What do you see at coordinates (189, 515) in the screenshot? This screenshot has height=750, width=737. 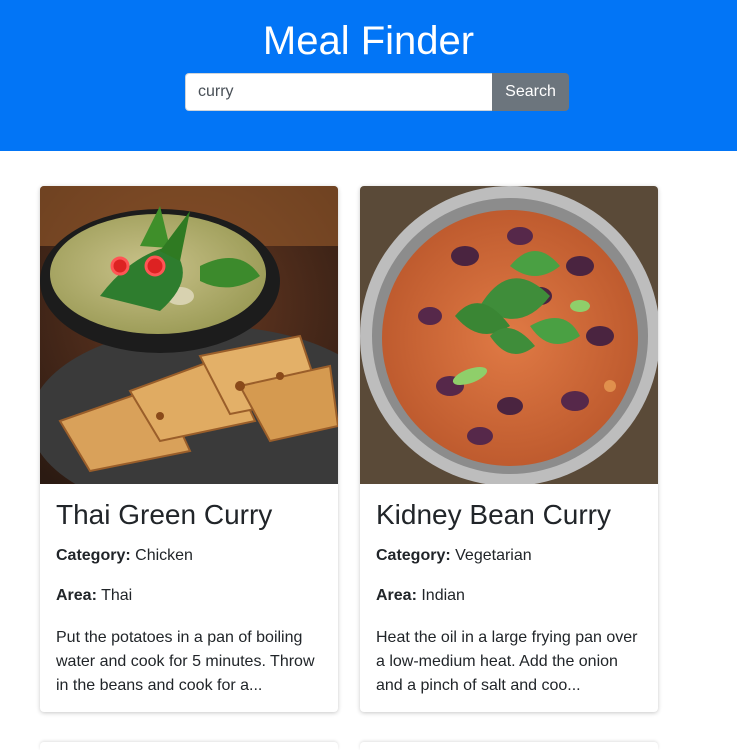 I see `meal-title: Thai Green Curry` at bounding box center [189, 515].